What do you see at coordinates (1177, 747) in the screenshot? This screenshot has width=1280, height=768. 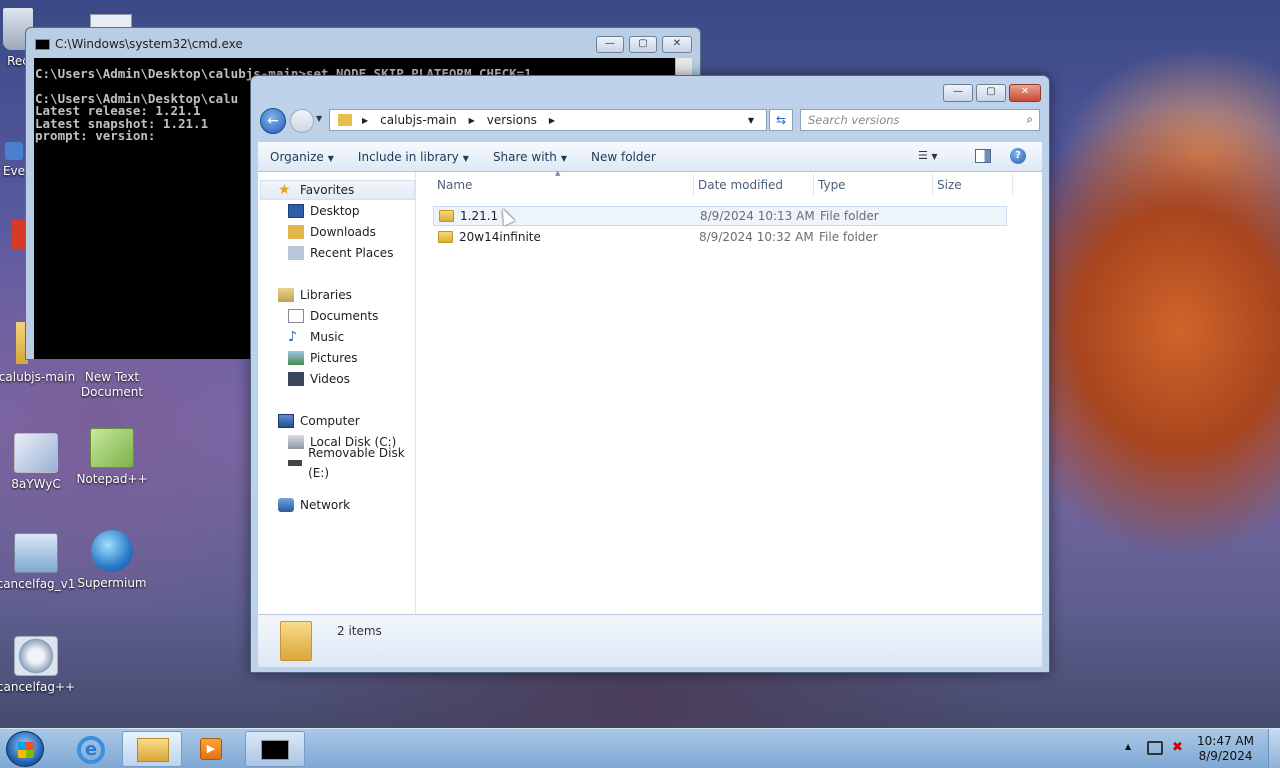 I see `volume-muted-icon: ✖` at bounding box center [1177, 747].